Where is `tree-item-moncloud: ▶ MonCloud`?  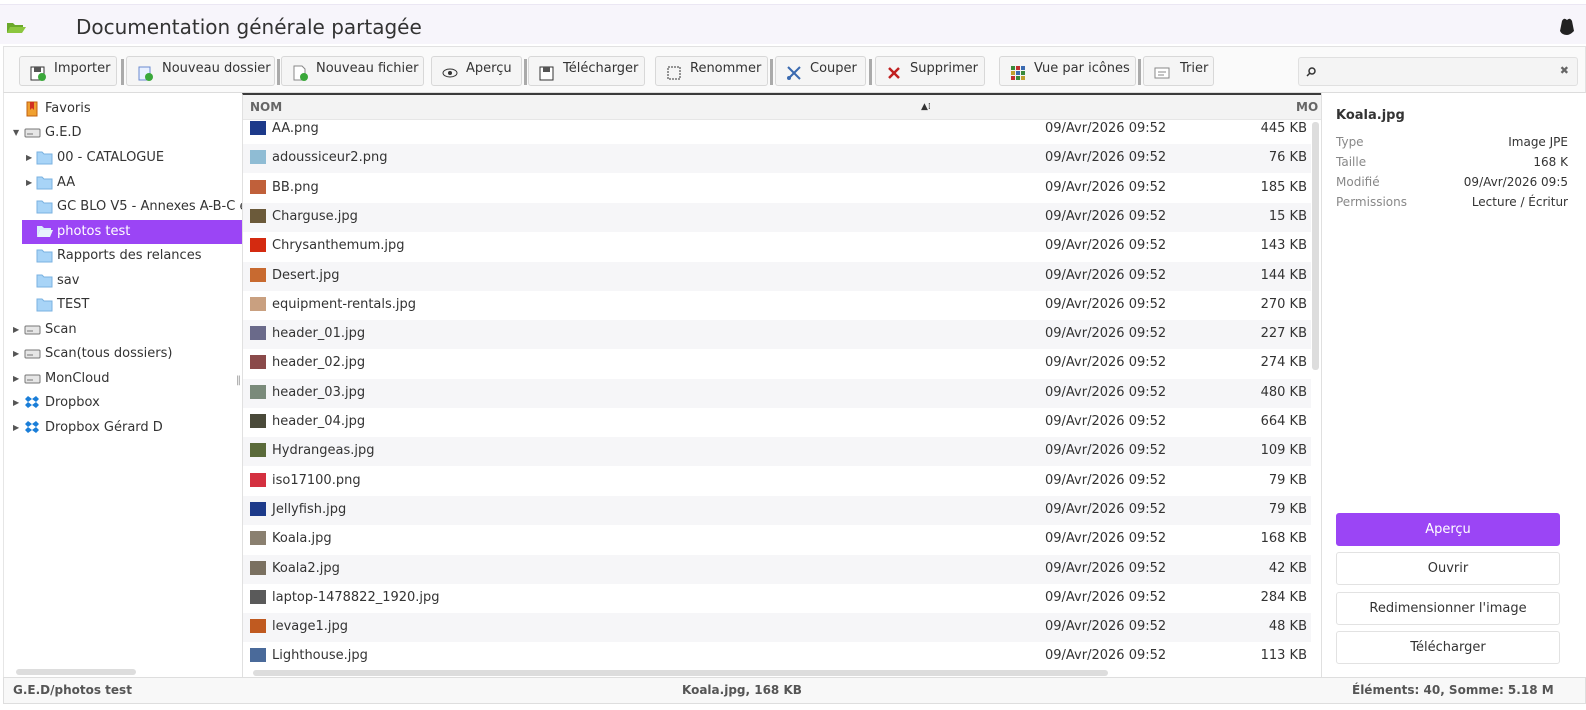 tree-item-moncloud: ▶ MonCloud is located at coordinates (123, 379).